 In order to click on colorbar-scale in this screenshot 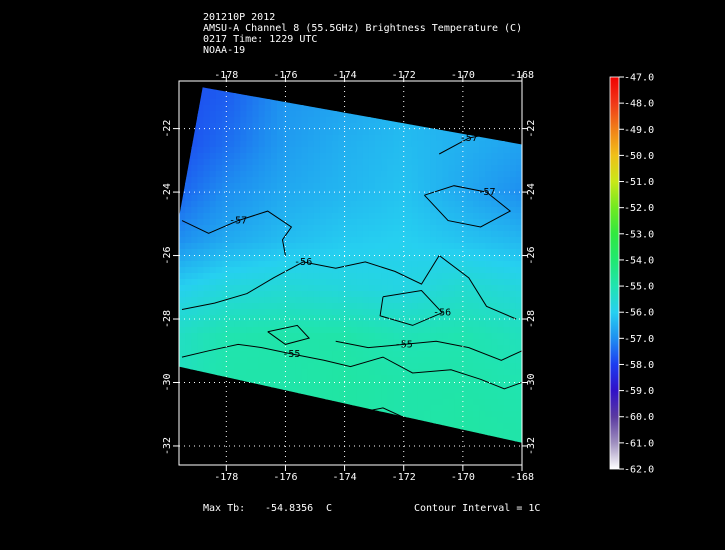, I will do `click(614, 273)`.